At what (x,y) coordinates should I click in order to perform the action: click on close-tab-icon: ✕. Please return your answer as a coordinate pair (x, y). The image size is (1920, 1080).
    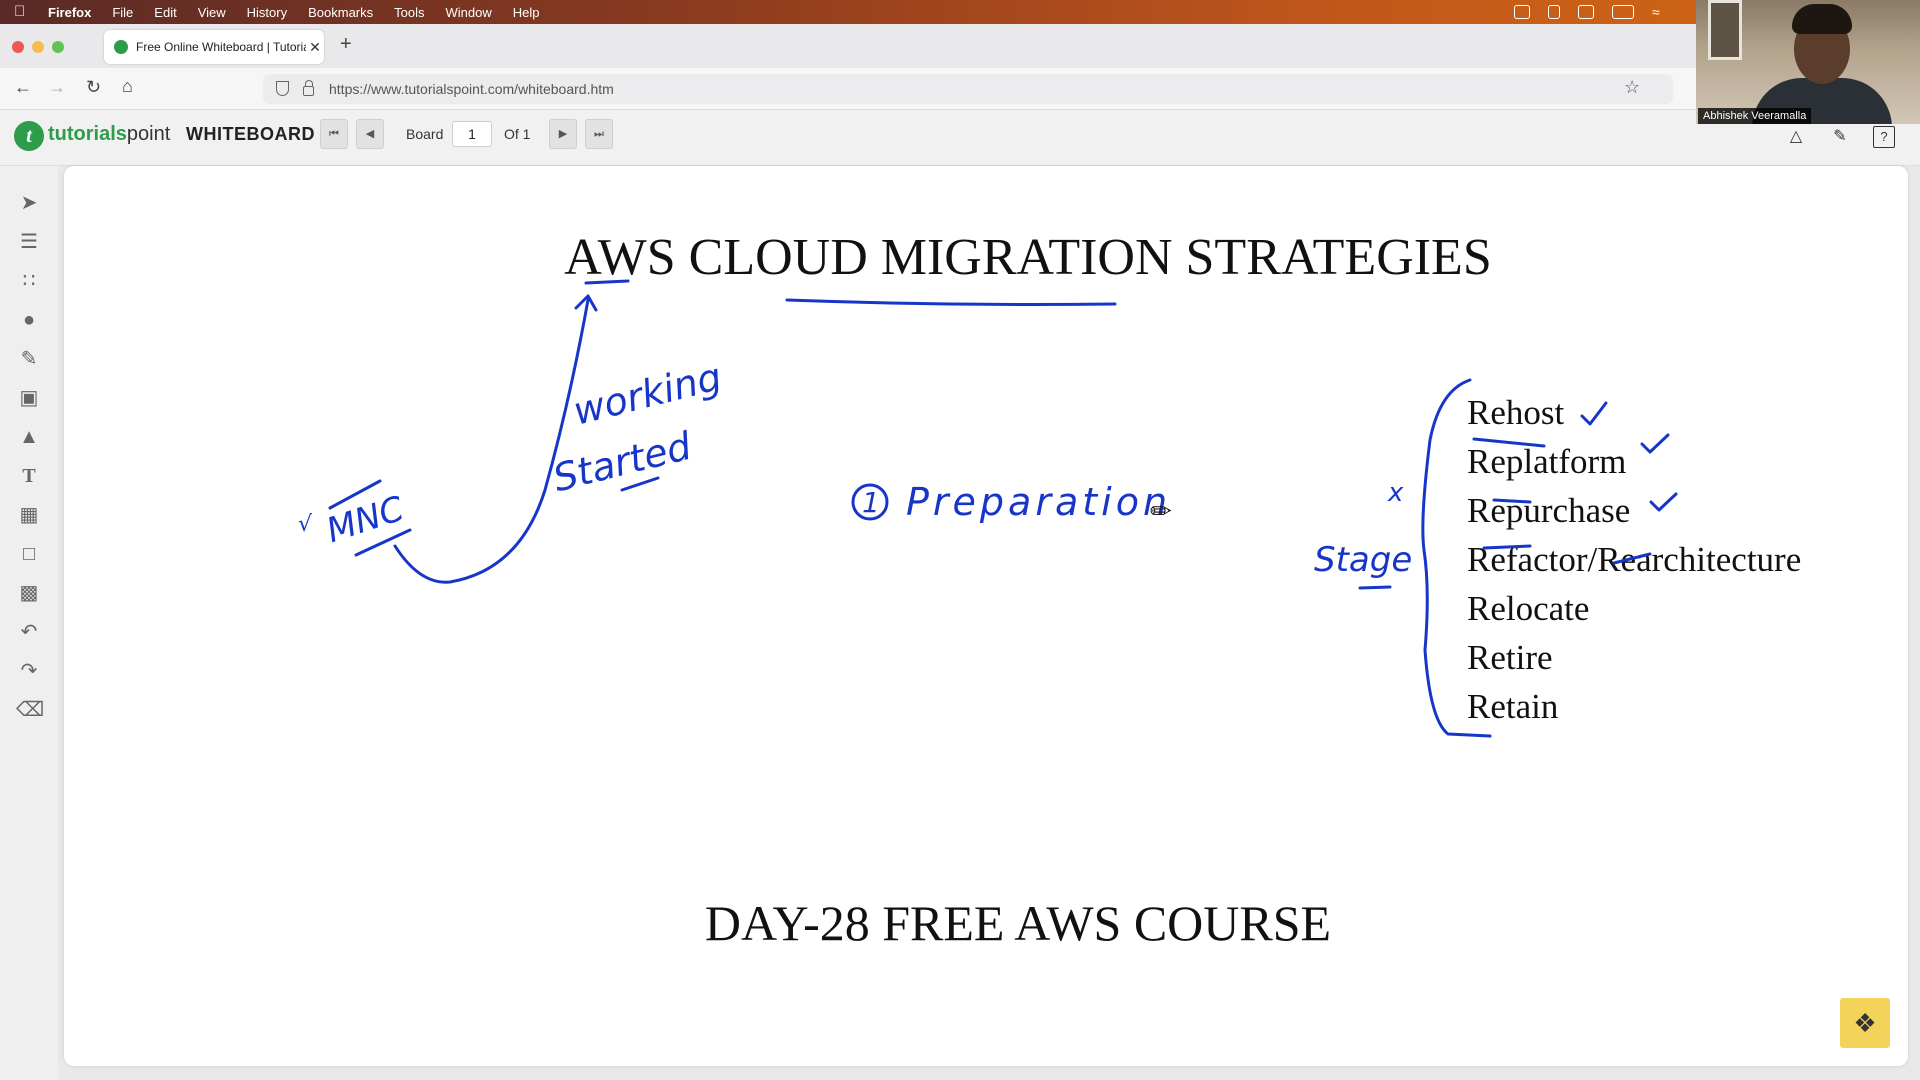
    Looking at the image, I should click on (315, 47).